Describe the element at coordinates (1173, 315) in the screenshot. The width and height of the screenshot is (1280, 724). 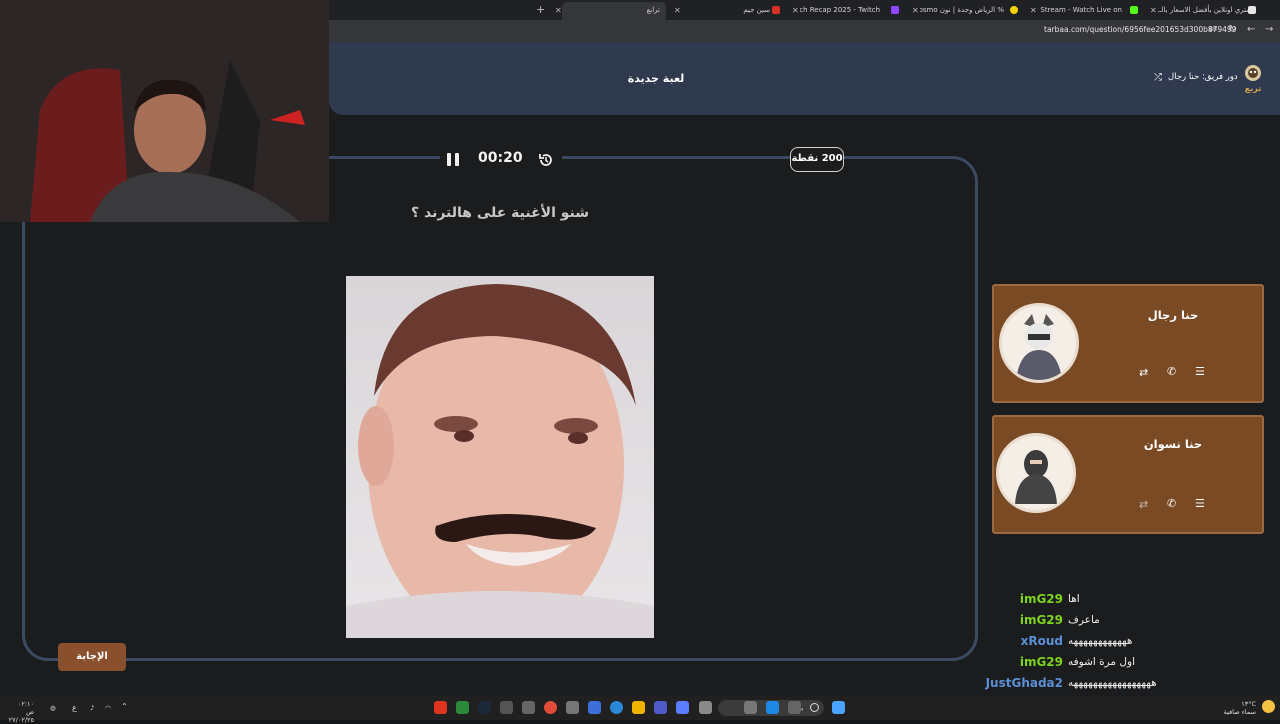
I see `team-name: حنا رجال` at that location.